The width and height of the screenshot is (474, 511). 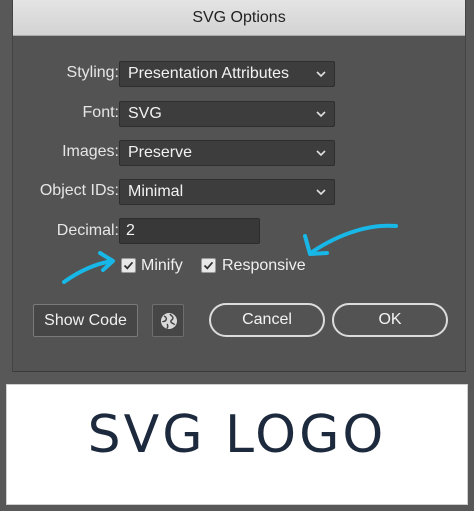 I want to click on cancel-button: Cancel, so click(x=267, y=320).